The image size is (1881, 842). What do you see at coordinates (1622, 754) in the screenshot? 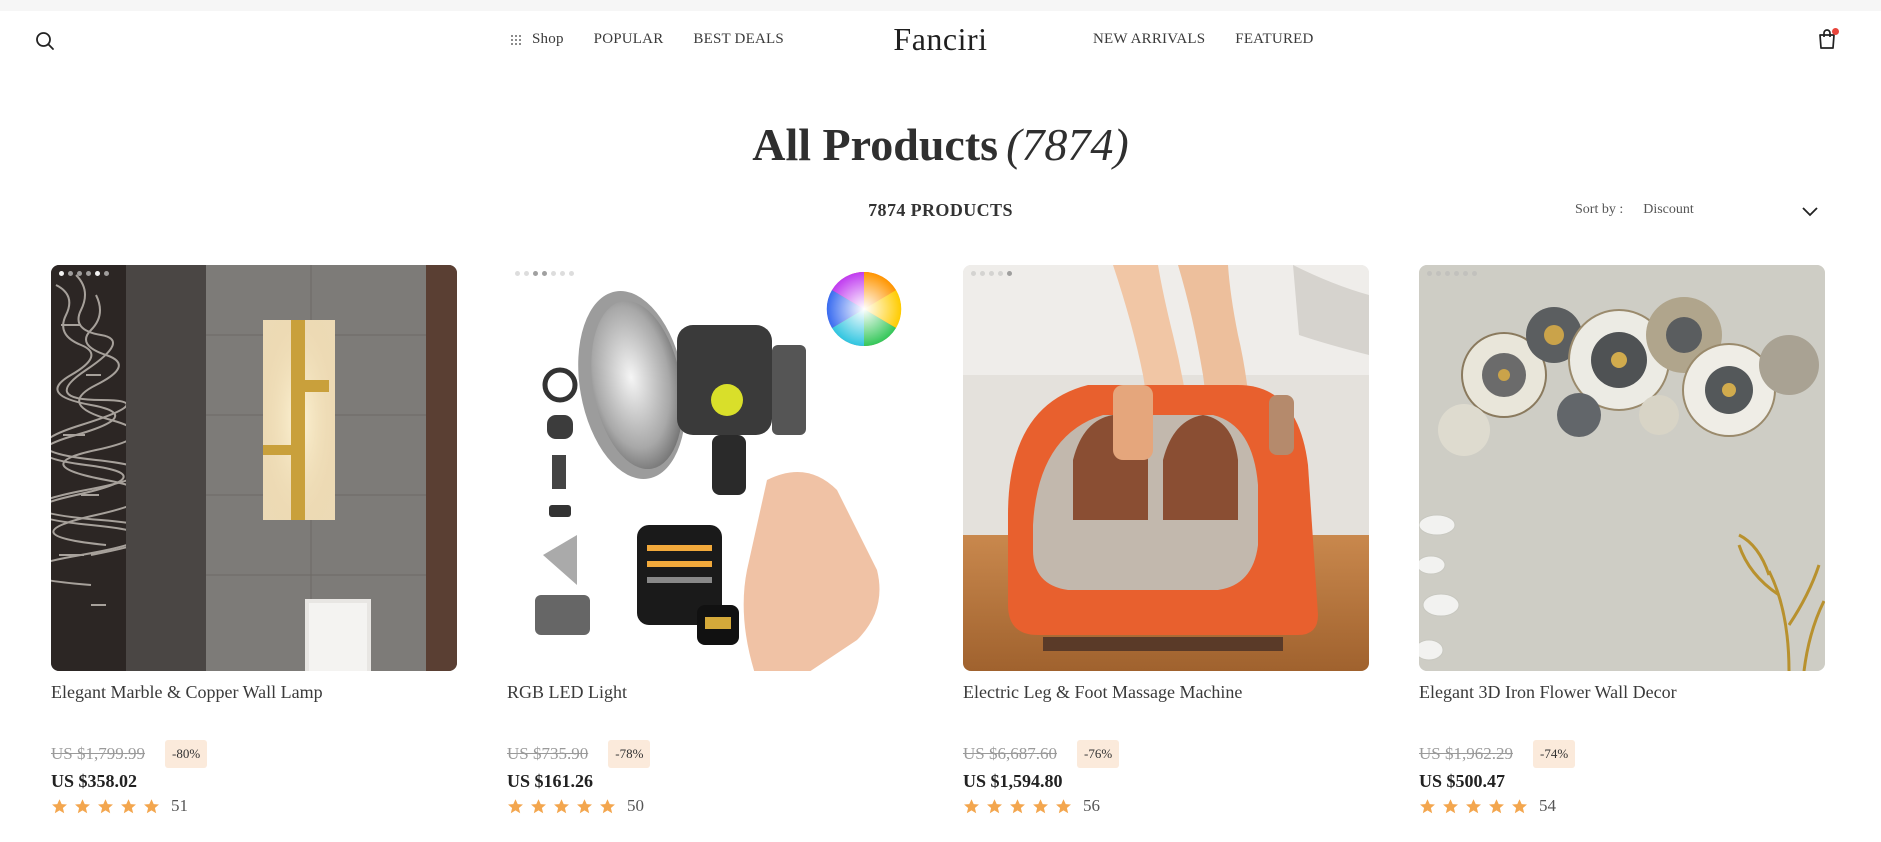
I see `price-row: US $1,962.29 -74%` at bounding box center [1622, 754].